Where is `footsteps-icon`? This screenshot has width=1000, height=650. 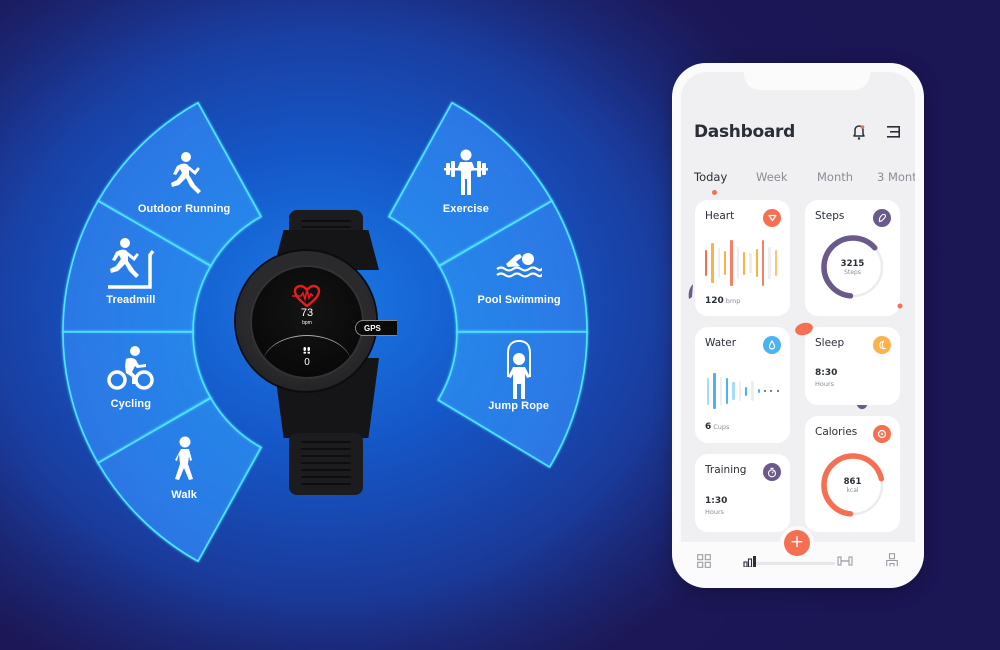
footsteps-icon is located at coordinates (306, 350).